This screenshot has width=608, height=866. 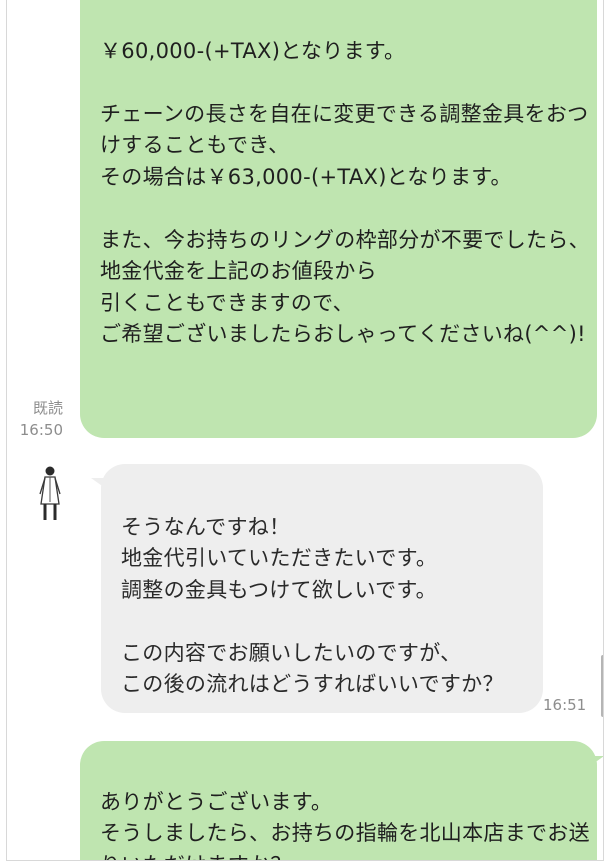 What do you see at coordinates (41, 430) in the screenshot?
I see `message-time: 16:50` at bounding box center [41, 430].